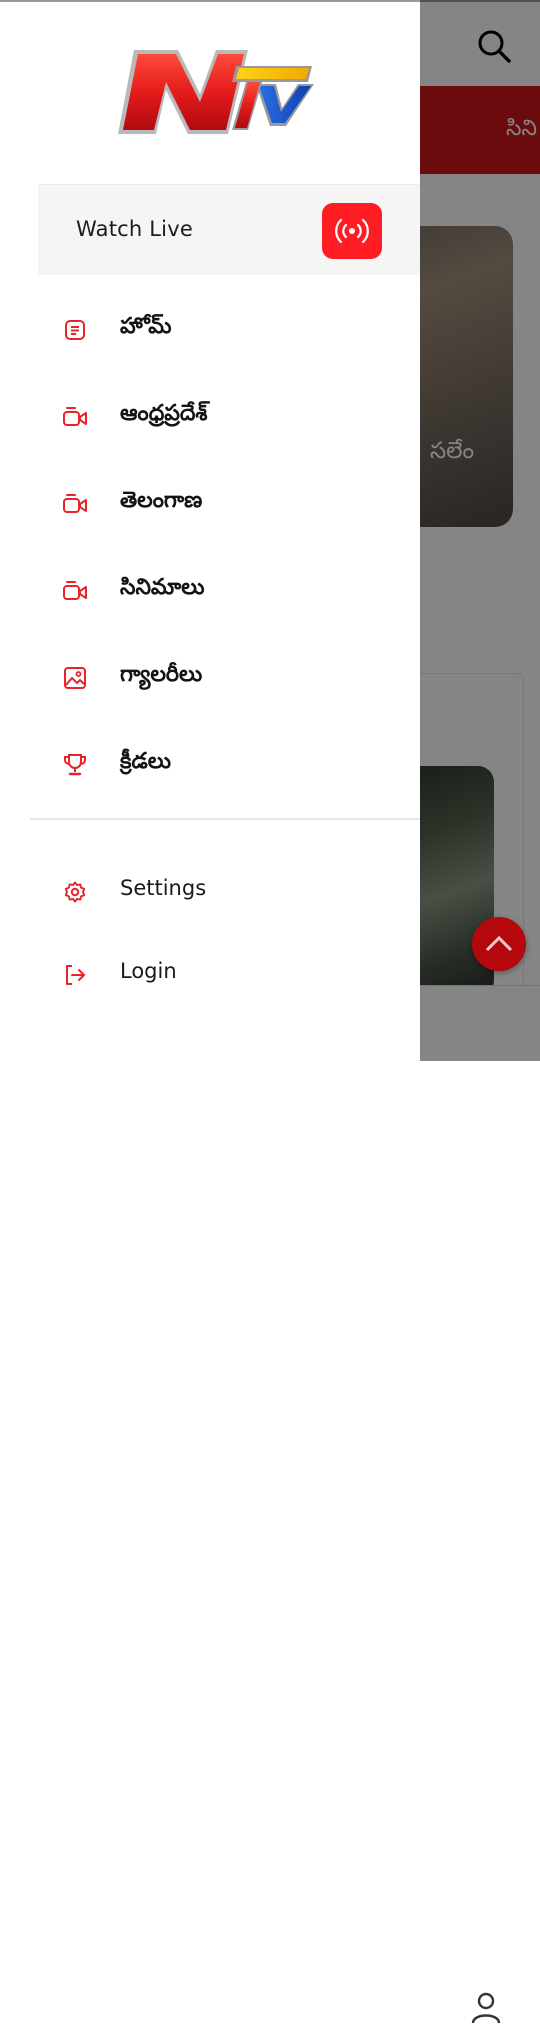  I want to click on article-icon, so click(75, 330).